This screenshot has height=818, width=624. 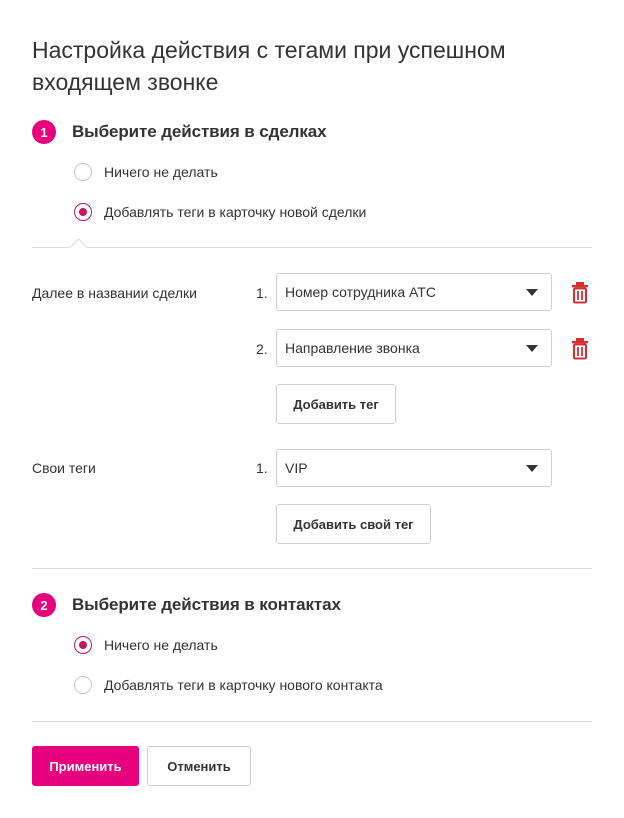 What do you see at coordinates (414, 468) in the screenshot?
I see `own-tag-select-1: VIP` at bounding box center [414, 468].